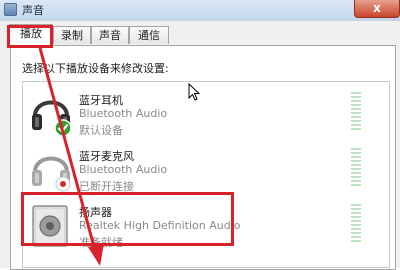  I want to click on speaker-icon, so click(50, 226).